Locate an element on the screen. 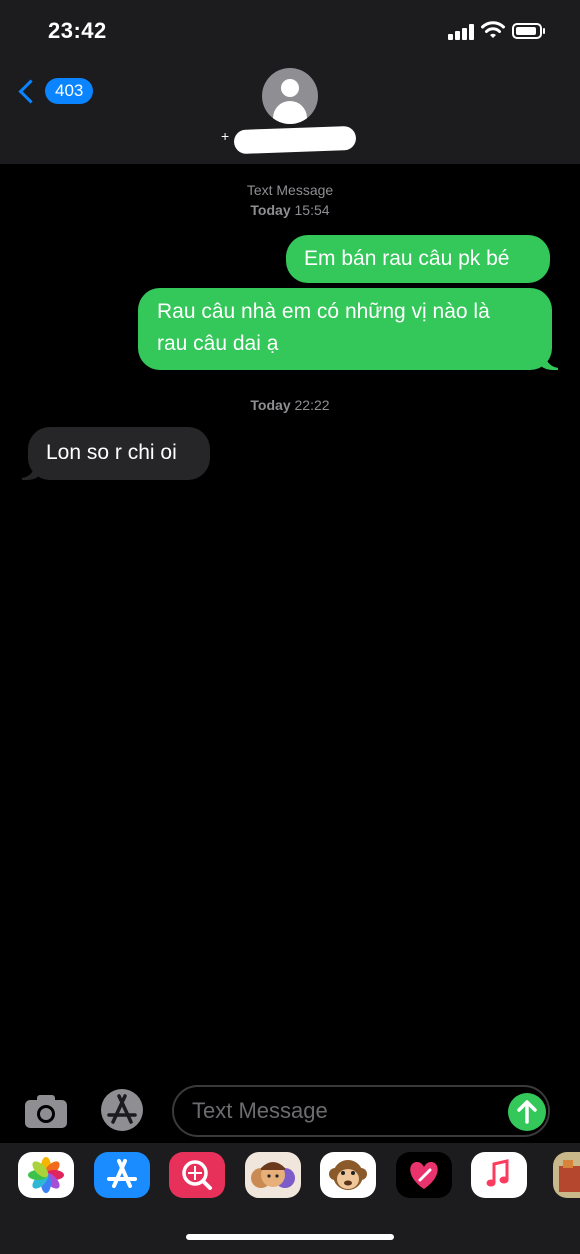 The width and height of the screenshot is (580, 1254). memoji-app-icon is located at coordinates (273, 1175).